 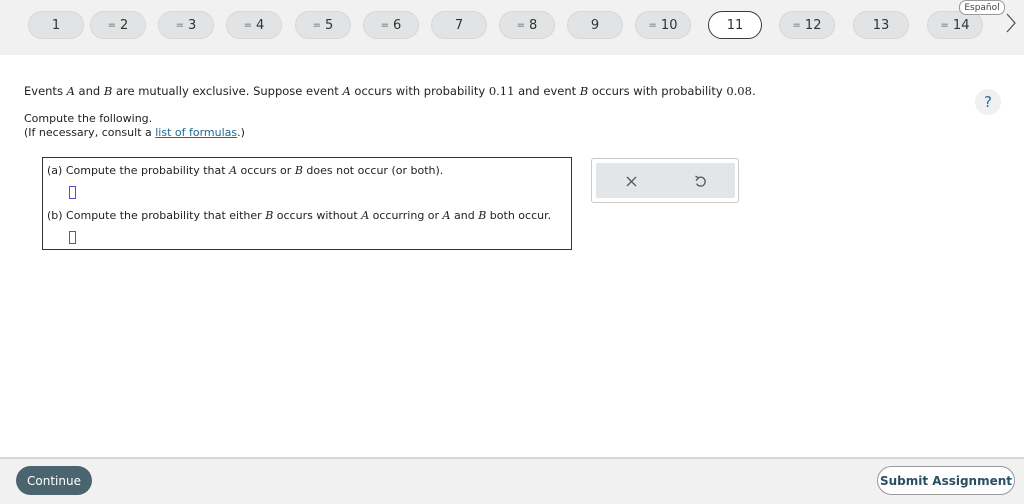 What do you see at coordinates (946, 480) in the screenshot?
I see `submit-assignment-button: Submit Assignment` at bounding box center [946, 480].